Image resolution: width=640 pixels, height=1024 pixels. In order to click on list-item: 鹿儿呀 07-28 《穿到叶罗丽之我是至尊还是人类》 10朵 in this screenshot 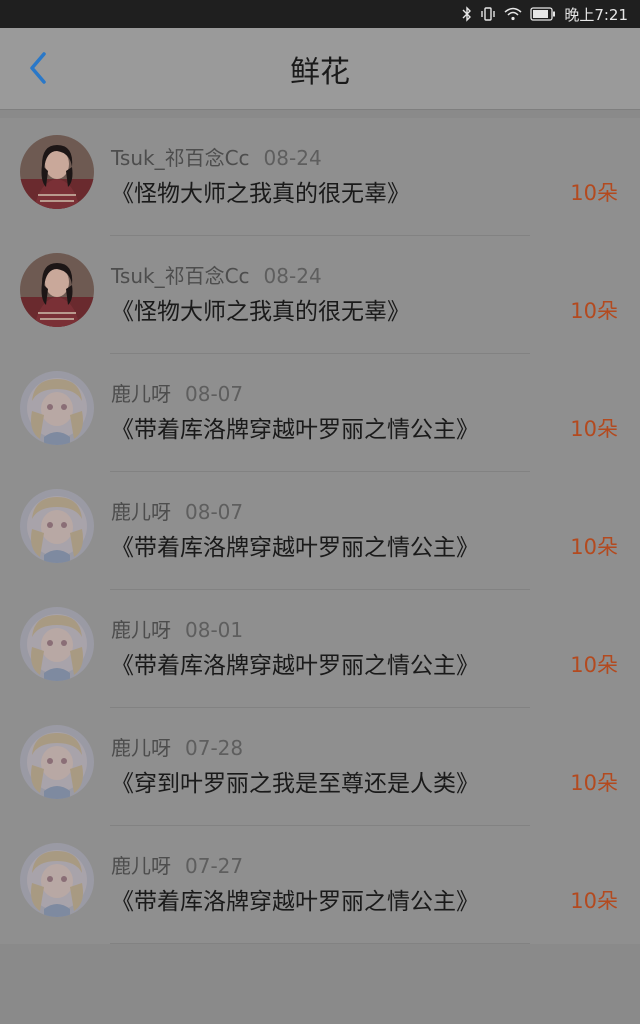, I will do `click(320, 767)`.